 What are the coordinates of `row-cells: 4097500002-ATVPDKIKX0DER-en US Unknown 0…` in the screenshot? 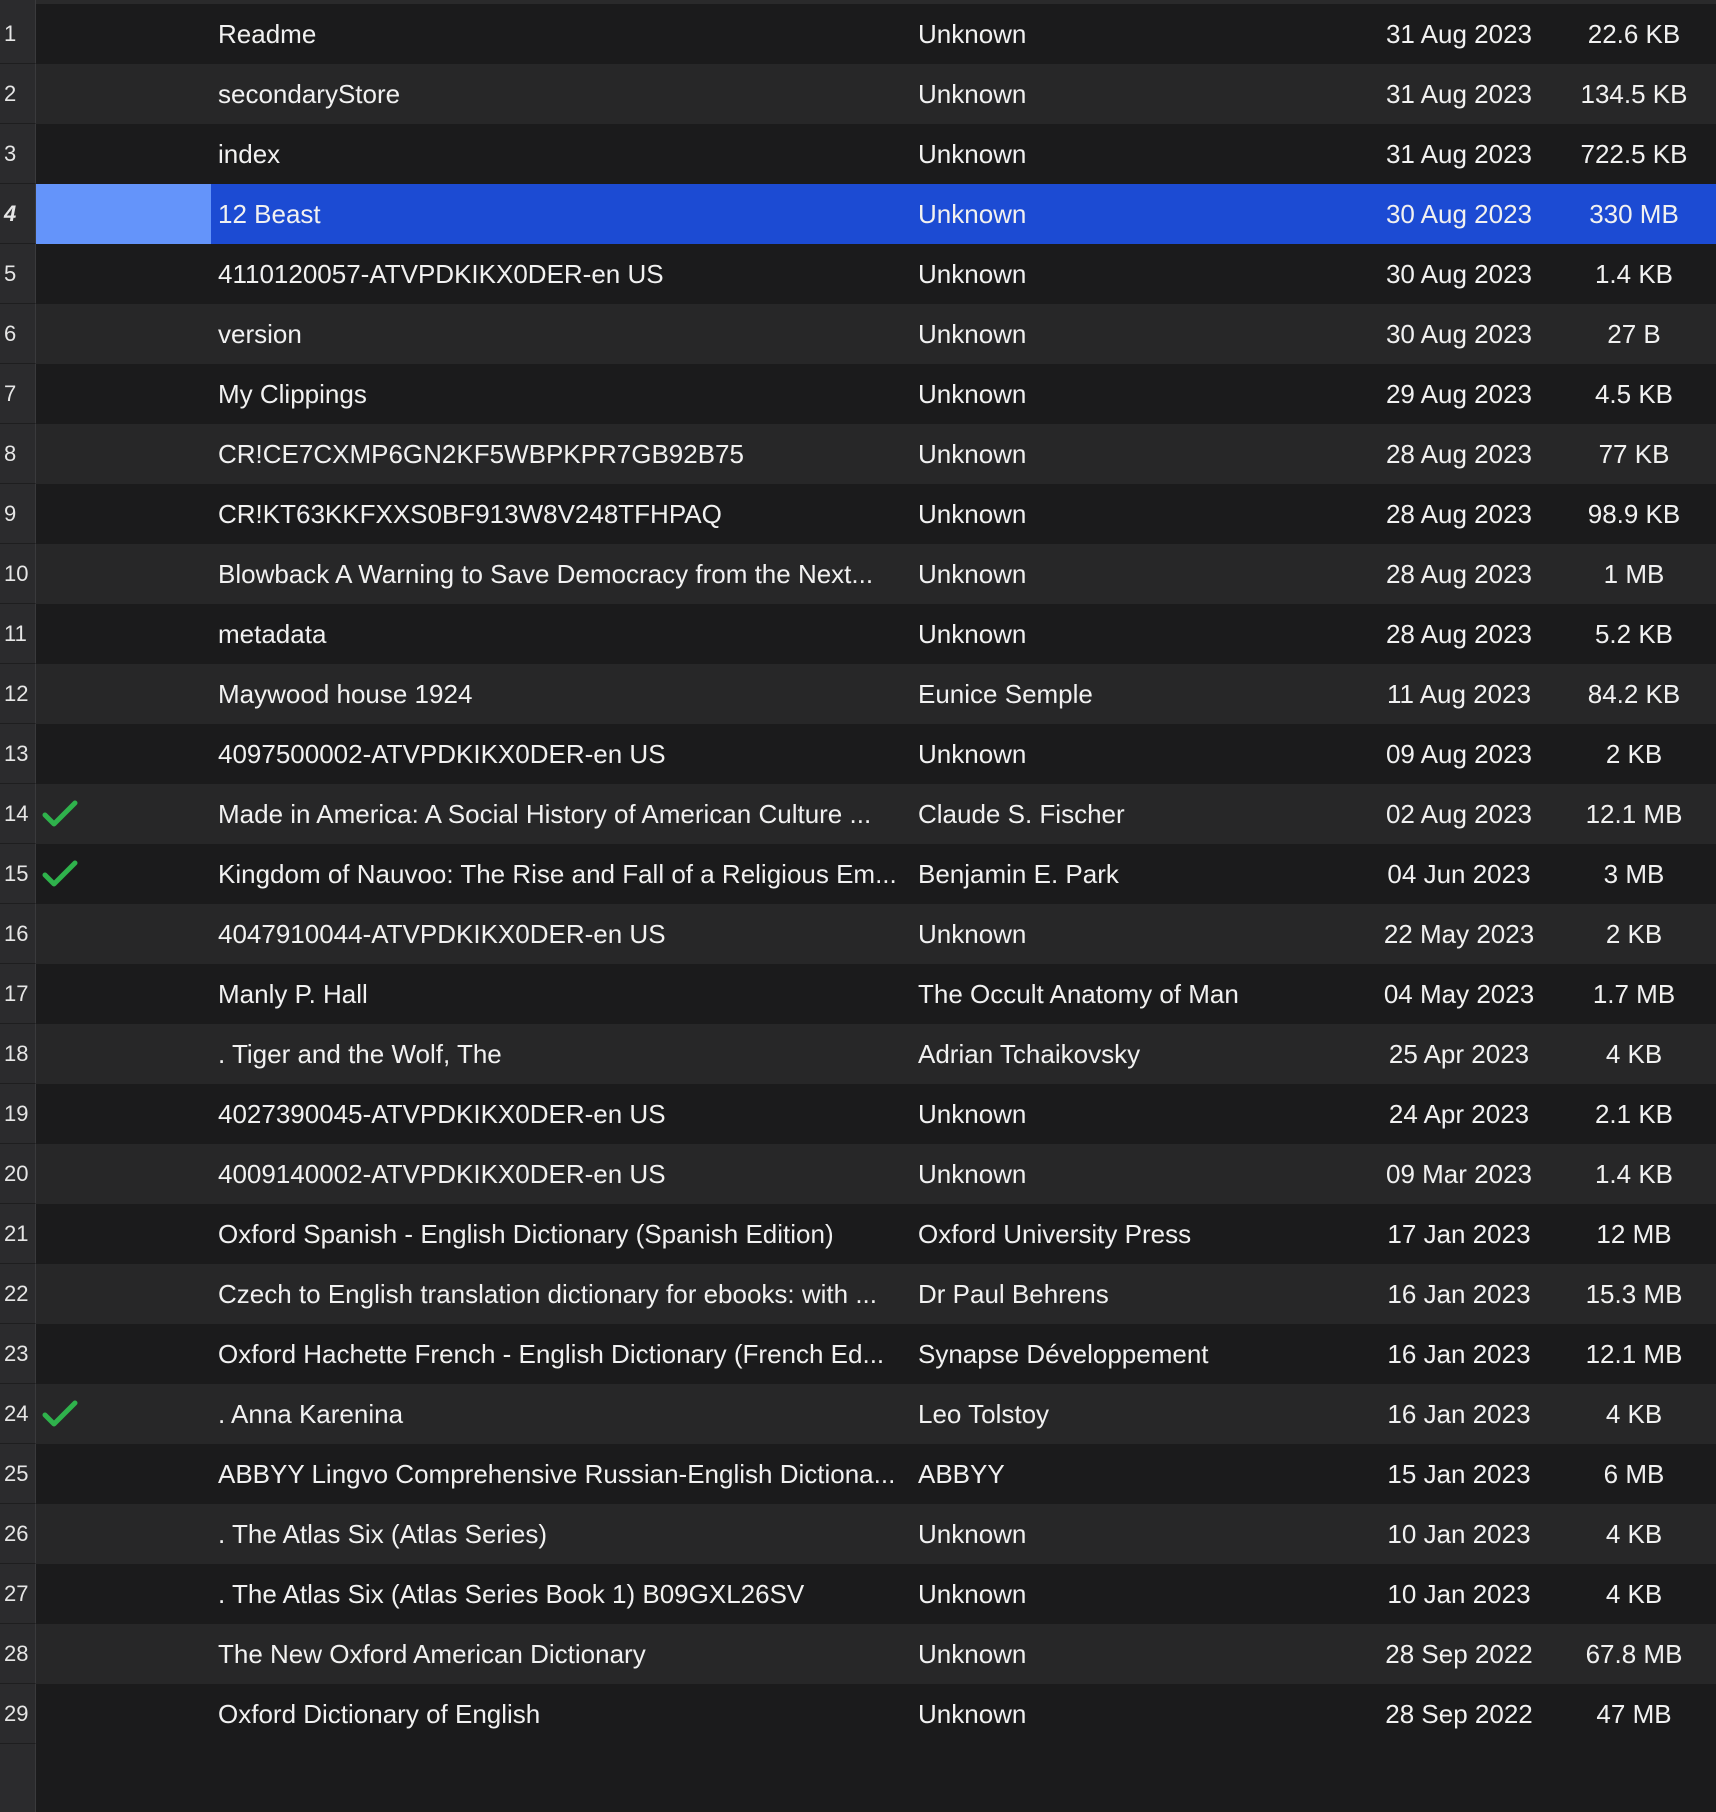 It's located at (876, 754).